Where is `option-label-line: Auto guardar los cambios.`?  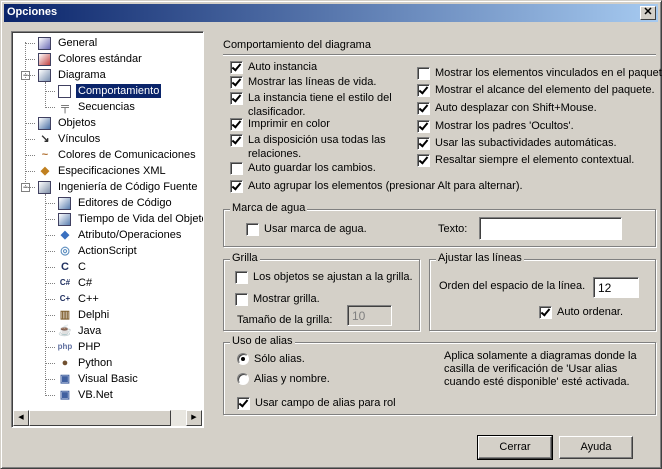
option-label-line: Auto guardar los cambios. is located at coordinates (312, 168).